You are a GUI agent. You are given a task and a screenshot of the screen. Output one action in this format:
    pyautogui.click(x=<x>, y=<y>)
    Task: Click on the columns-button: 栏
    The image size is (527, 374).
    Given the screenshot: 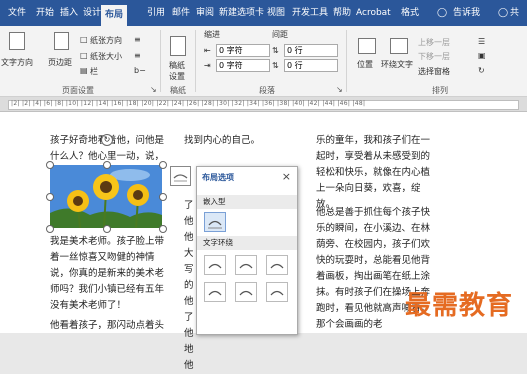 What is the action you would take?
    pyautogui.click(x=94, y=71)
    